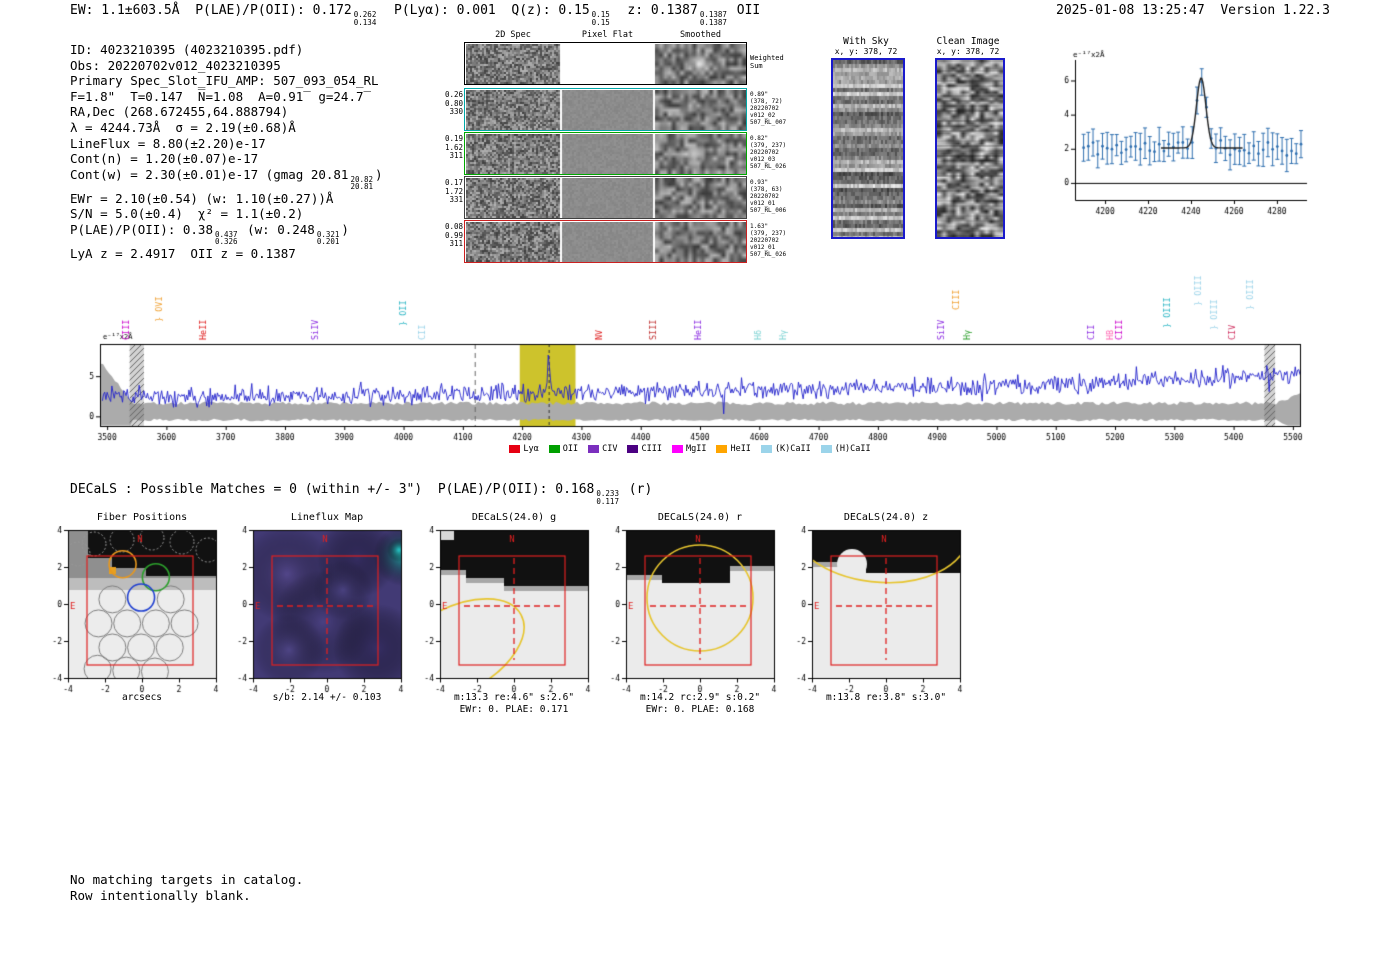  I want to click on legend-item-Lyα: Lyα, so click(524, 449).